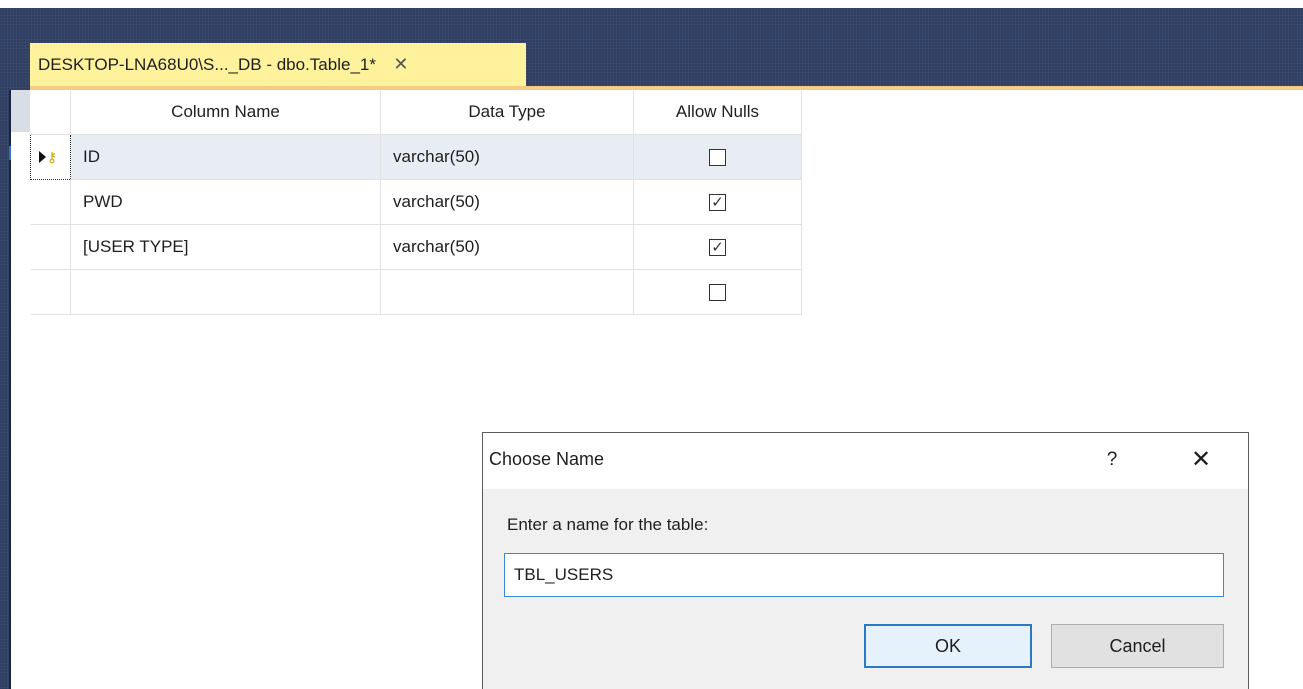 Image resolution: width=1303 pixels, height=689 pixels. Describe the element at coordinates (717, 112) in the screenshot. I see `allow-nulls-header: Allow Nulls` at that location.